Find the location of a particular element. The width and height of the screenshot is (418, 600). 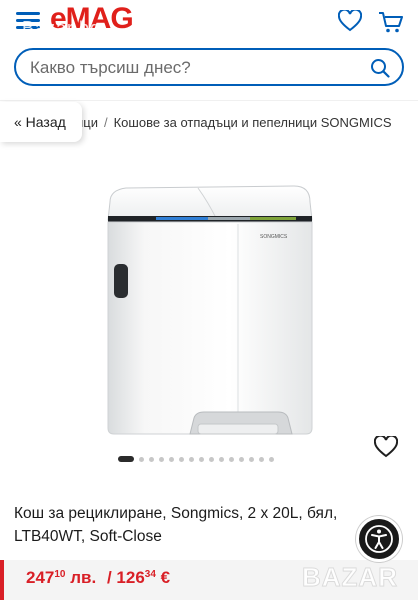

brand-label: SONGMICS is located at coordinates (274, 237).